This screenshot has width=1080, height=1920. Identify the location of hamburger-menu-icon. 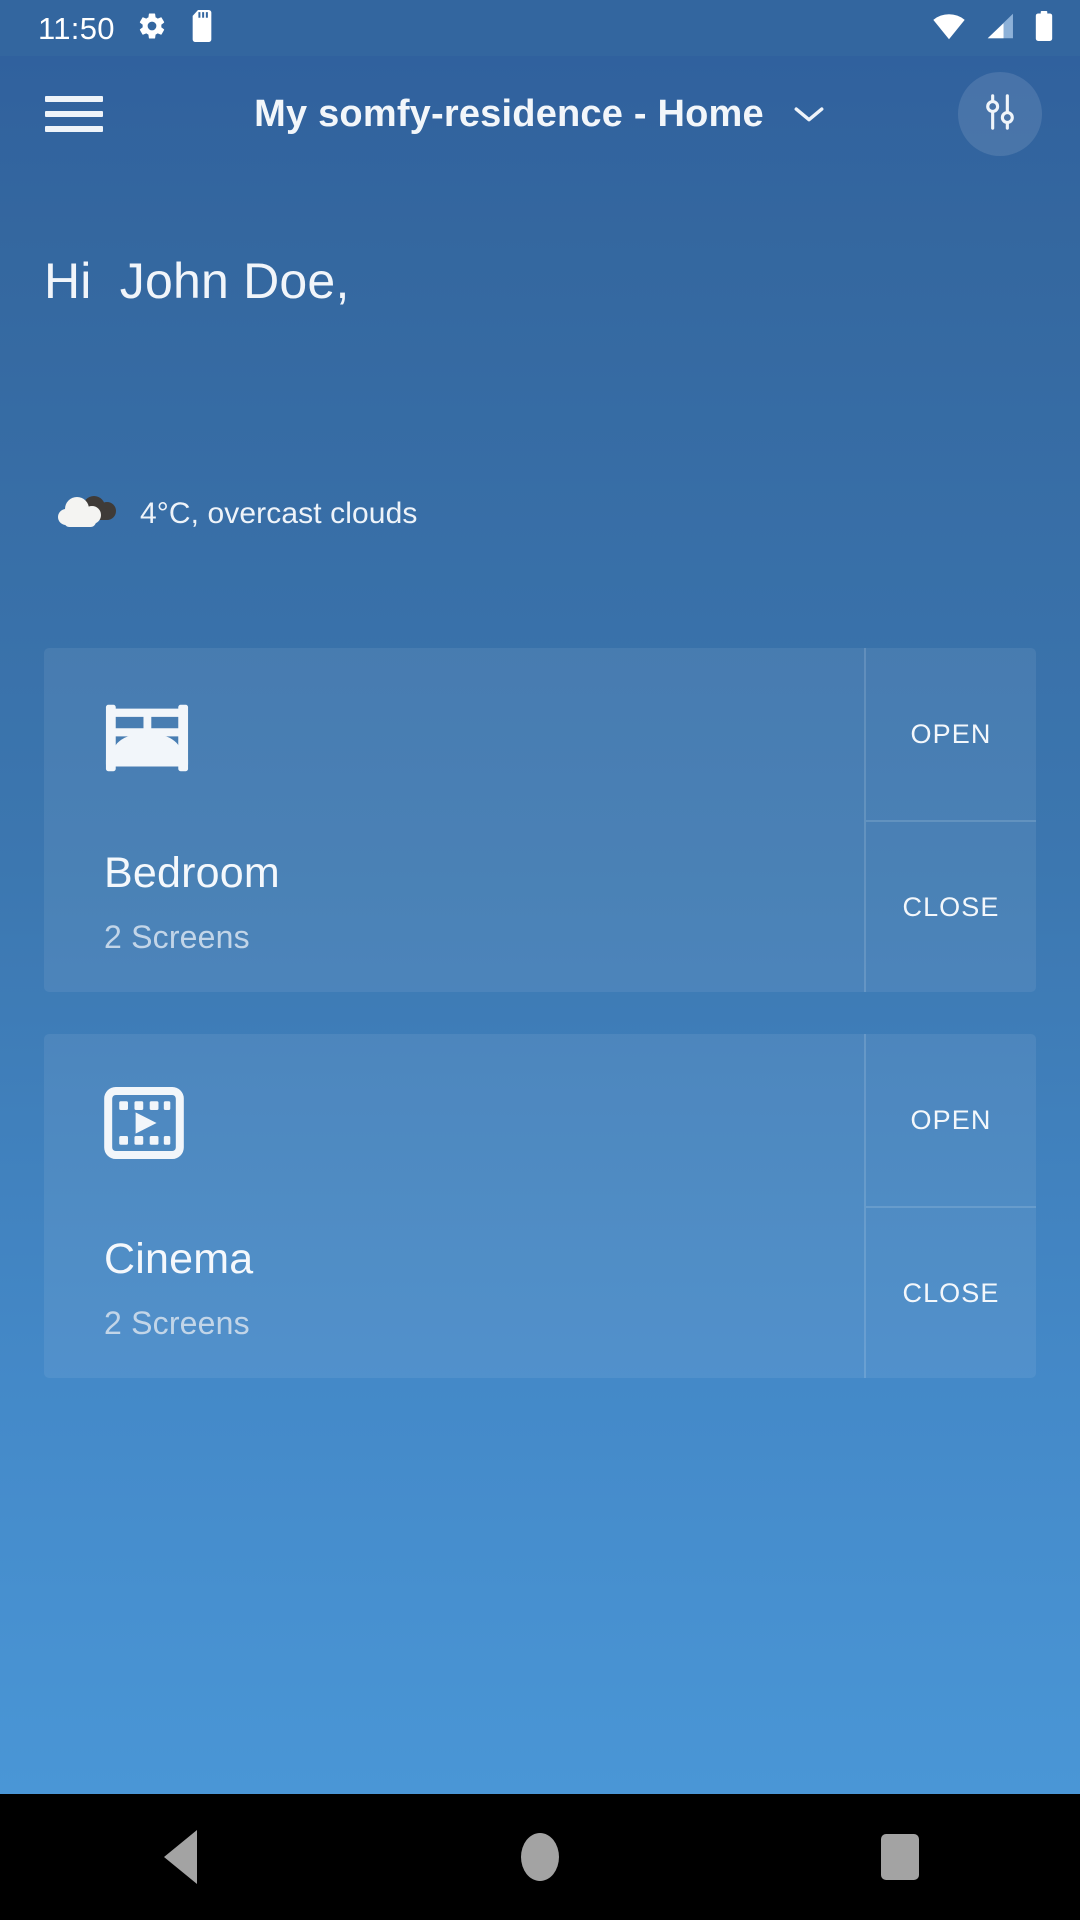
(75, 114).